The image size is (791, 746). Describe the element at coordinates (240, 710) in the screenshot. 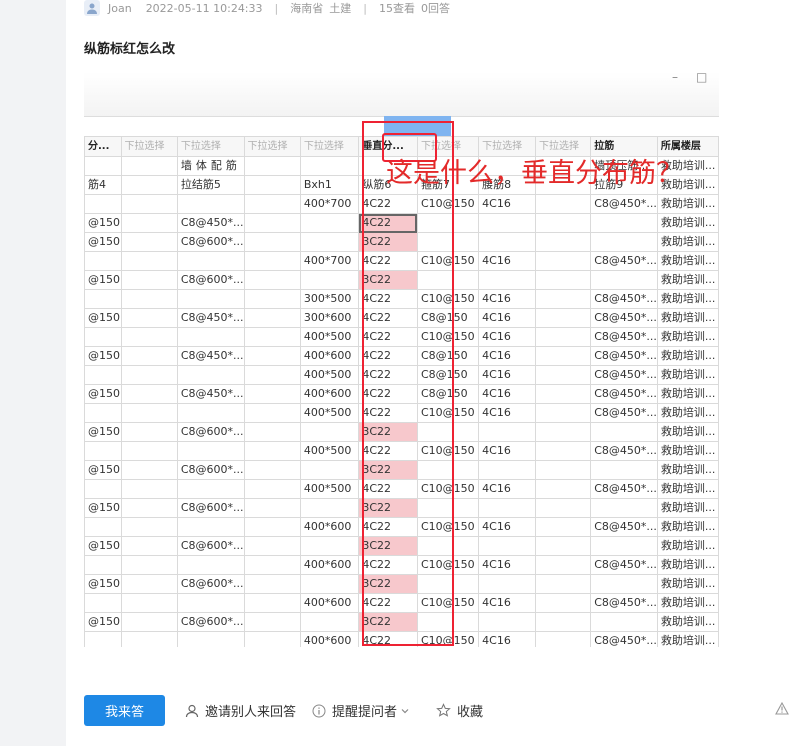

I see `invite-button: 邀请别人来回答` at that location.